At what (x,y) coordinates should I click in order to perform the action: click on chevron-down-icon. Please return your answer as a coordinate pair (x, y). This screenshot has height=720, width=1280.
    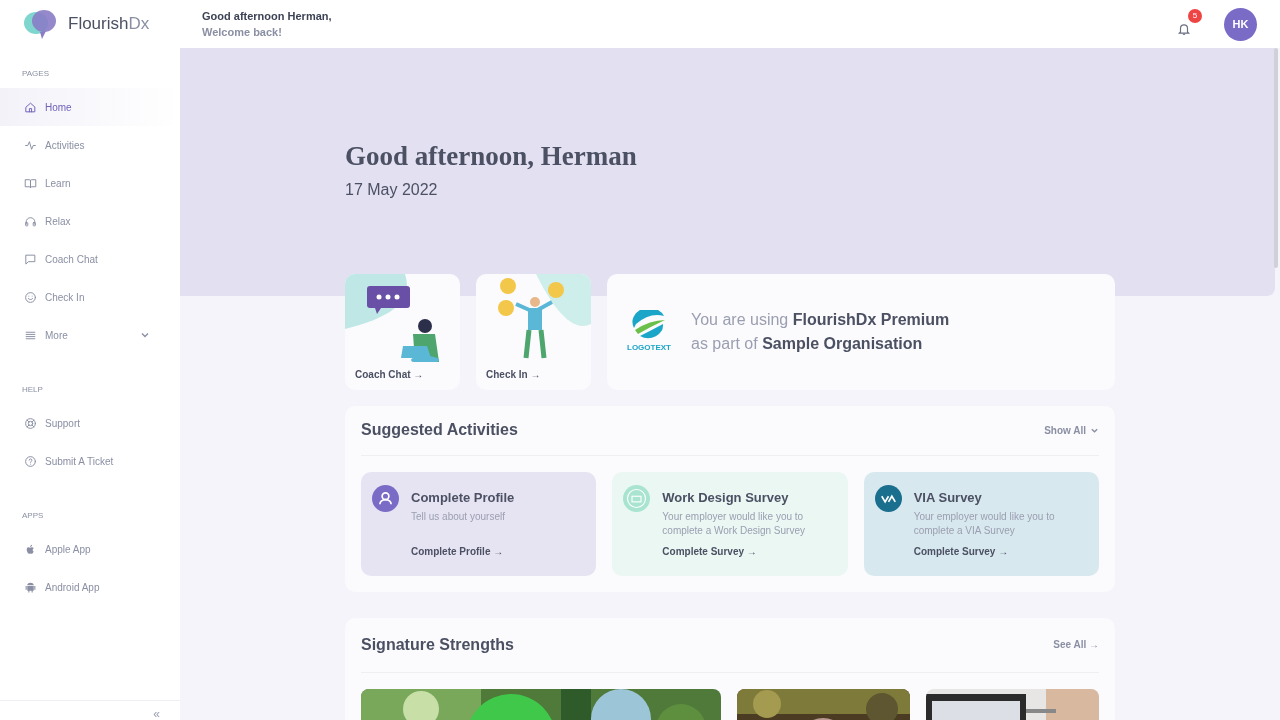
    Looking at the image, I should click on (145, 335).